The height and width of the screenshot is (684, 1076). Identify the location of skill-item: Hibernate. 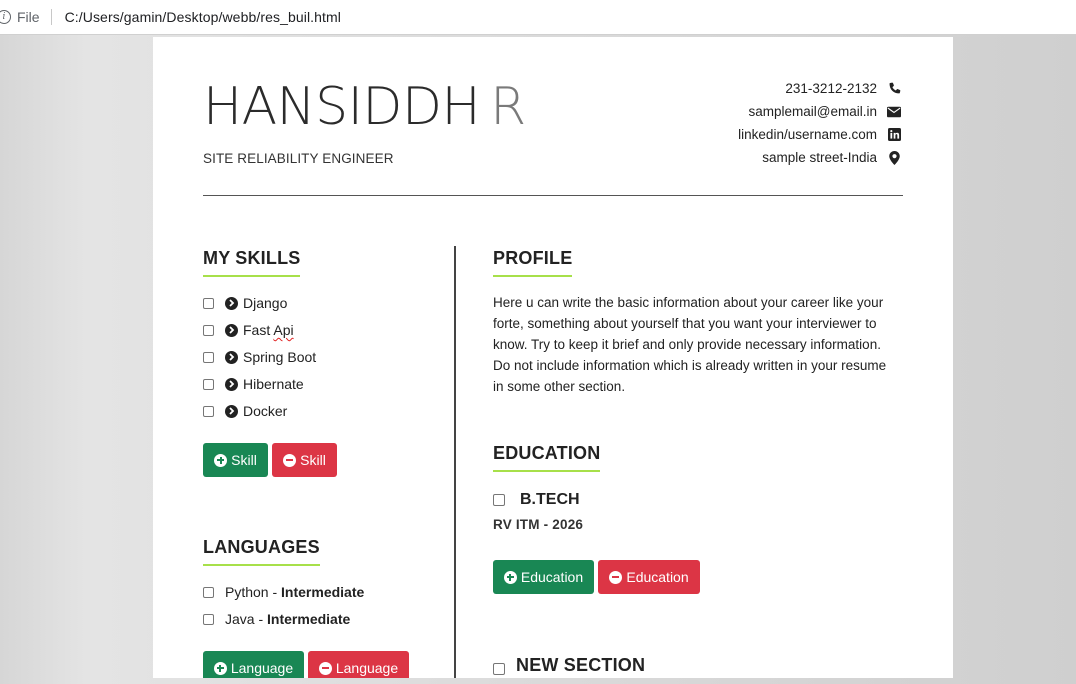
(253, 384).